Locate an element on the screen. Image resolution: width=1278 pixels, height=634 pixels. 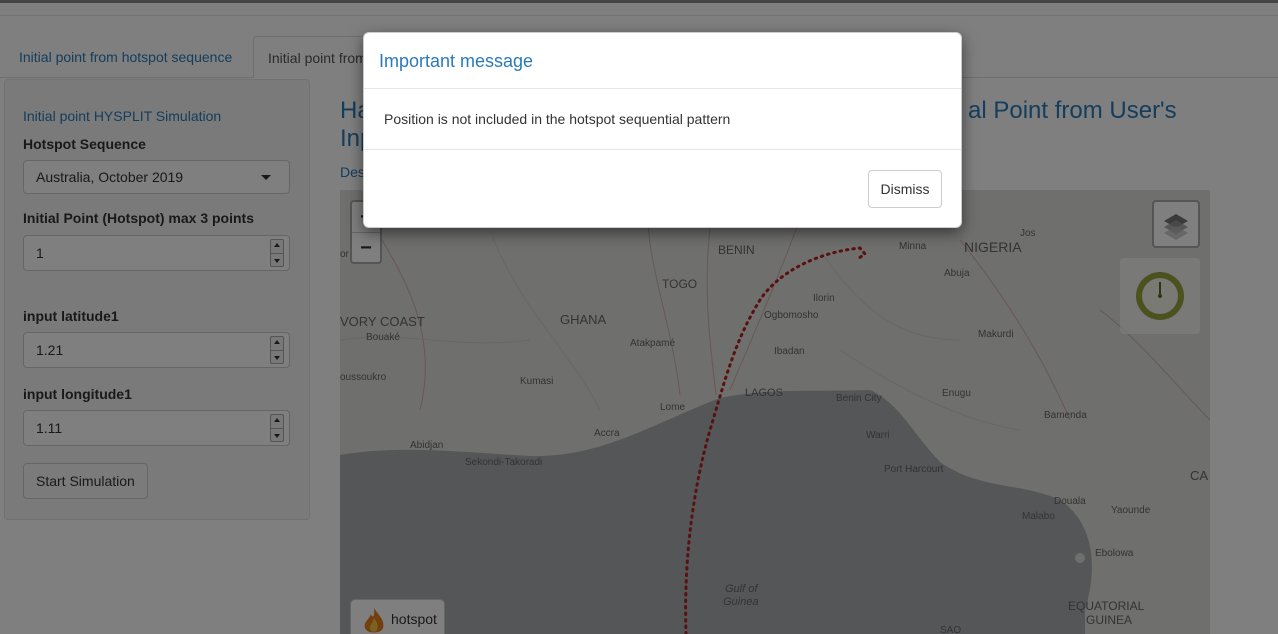
dialog-divider is located at coordinates (662, 149).